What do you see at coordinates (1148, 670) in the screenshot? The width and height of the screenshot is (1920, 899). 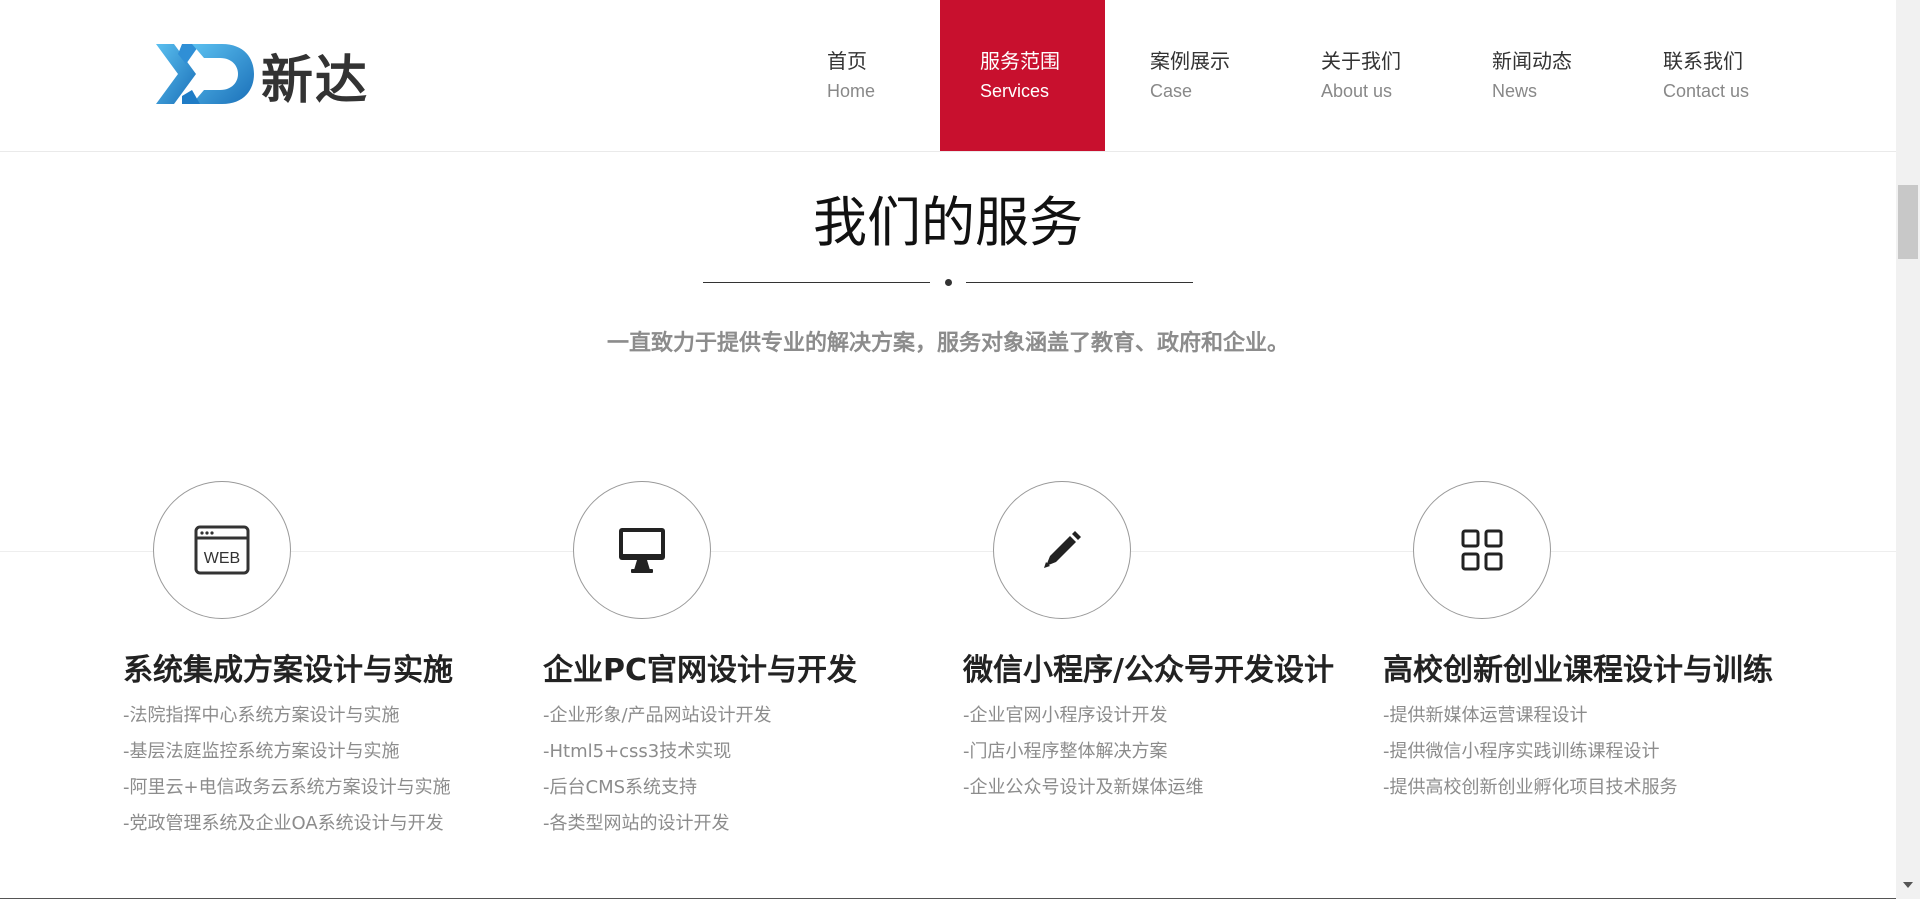 I see `service-title: 微信小程序/公众号开发设计` at bounding box center [1148, 670].